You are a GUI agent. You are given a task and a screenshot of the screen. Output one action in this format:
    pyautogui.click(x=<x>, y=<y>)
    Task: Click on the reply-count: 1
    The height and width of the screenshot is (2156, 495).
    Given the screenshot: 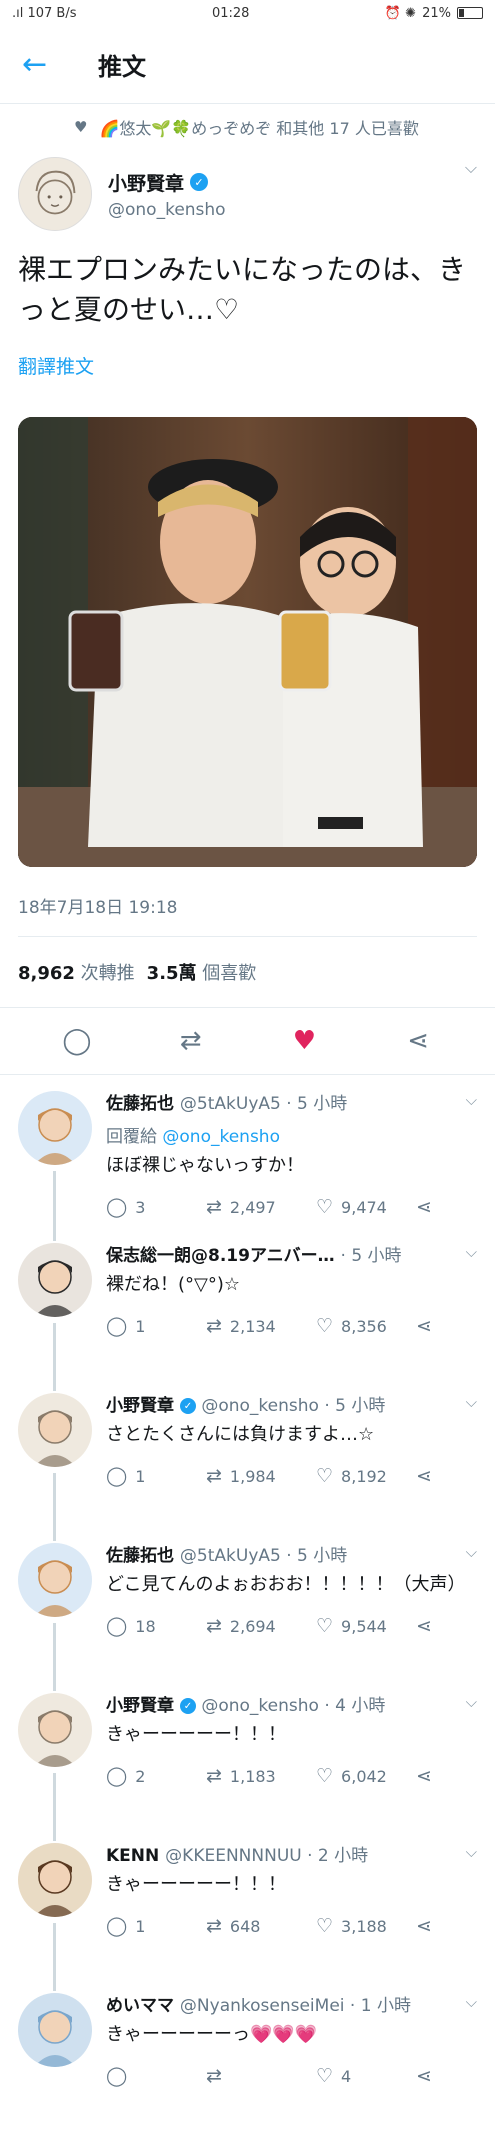 What is the action you would take?
    pyautogui.click(x=140, y=1326)
    